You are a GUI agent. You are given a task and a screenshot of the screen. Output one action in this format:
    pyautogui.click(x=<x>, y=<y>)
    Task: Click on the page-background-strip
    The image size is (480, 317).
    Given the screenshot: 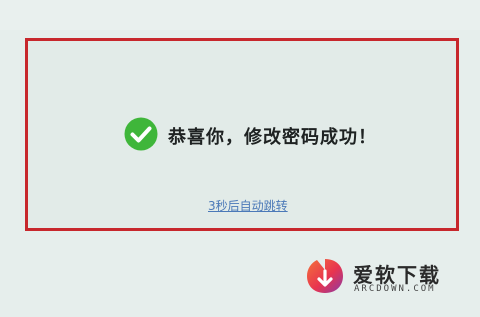 What is the action you would take?
    pyautogui.click(x=240, y=15)
    